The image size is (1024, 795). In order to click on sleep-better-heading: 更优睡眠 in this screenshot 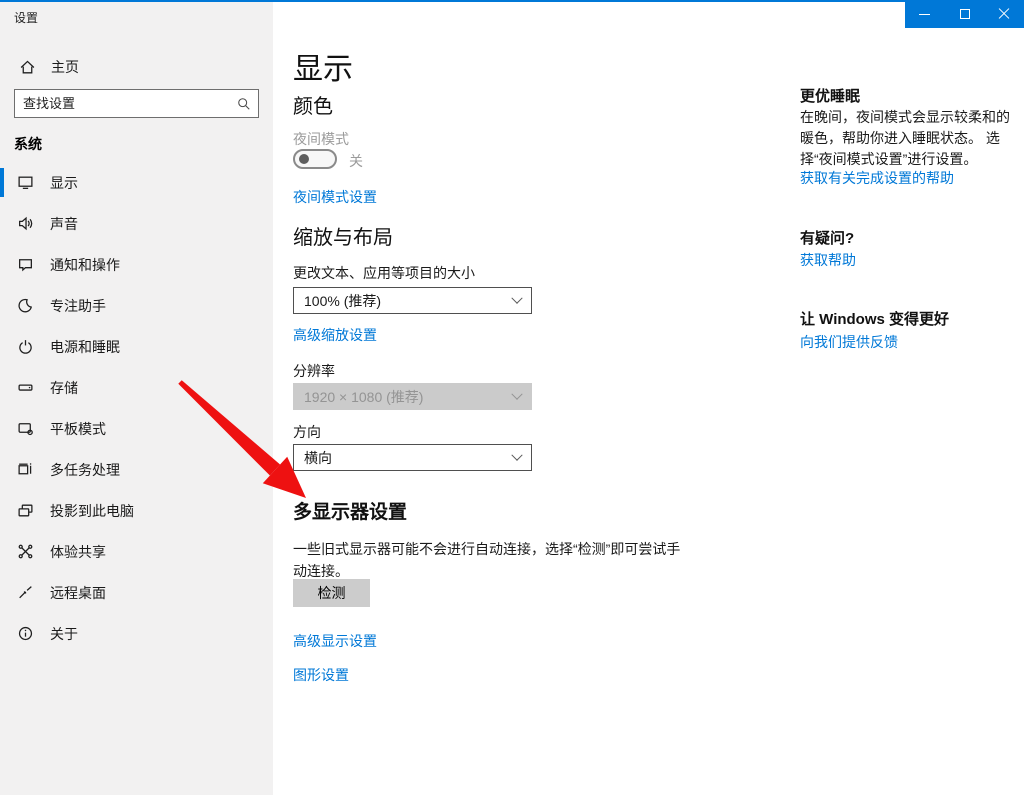, I will do `click(830, 96)`.